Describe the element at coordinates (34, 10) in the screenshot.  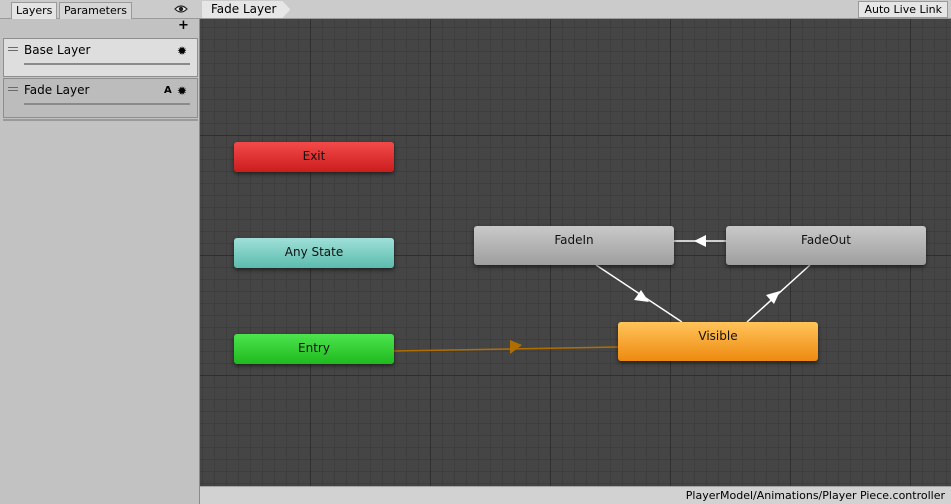
I see `tab-layers: Layers` at that location.